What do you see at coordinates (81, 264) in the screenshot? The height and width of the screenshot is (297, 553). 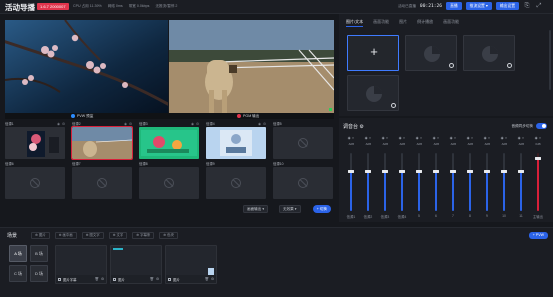 I see `scene-layer-card: 图片字幕 🗑 ⚙` at bounding box center [81, 264].